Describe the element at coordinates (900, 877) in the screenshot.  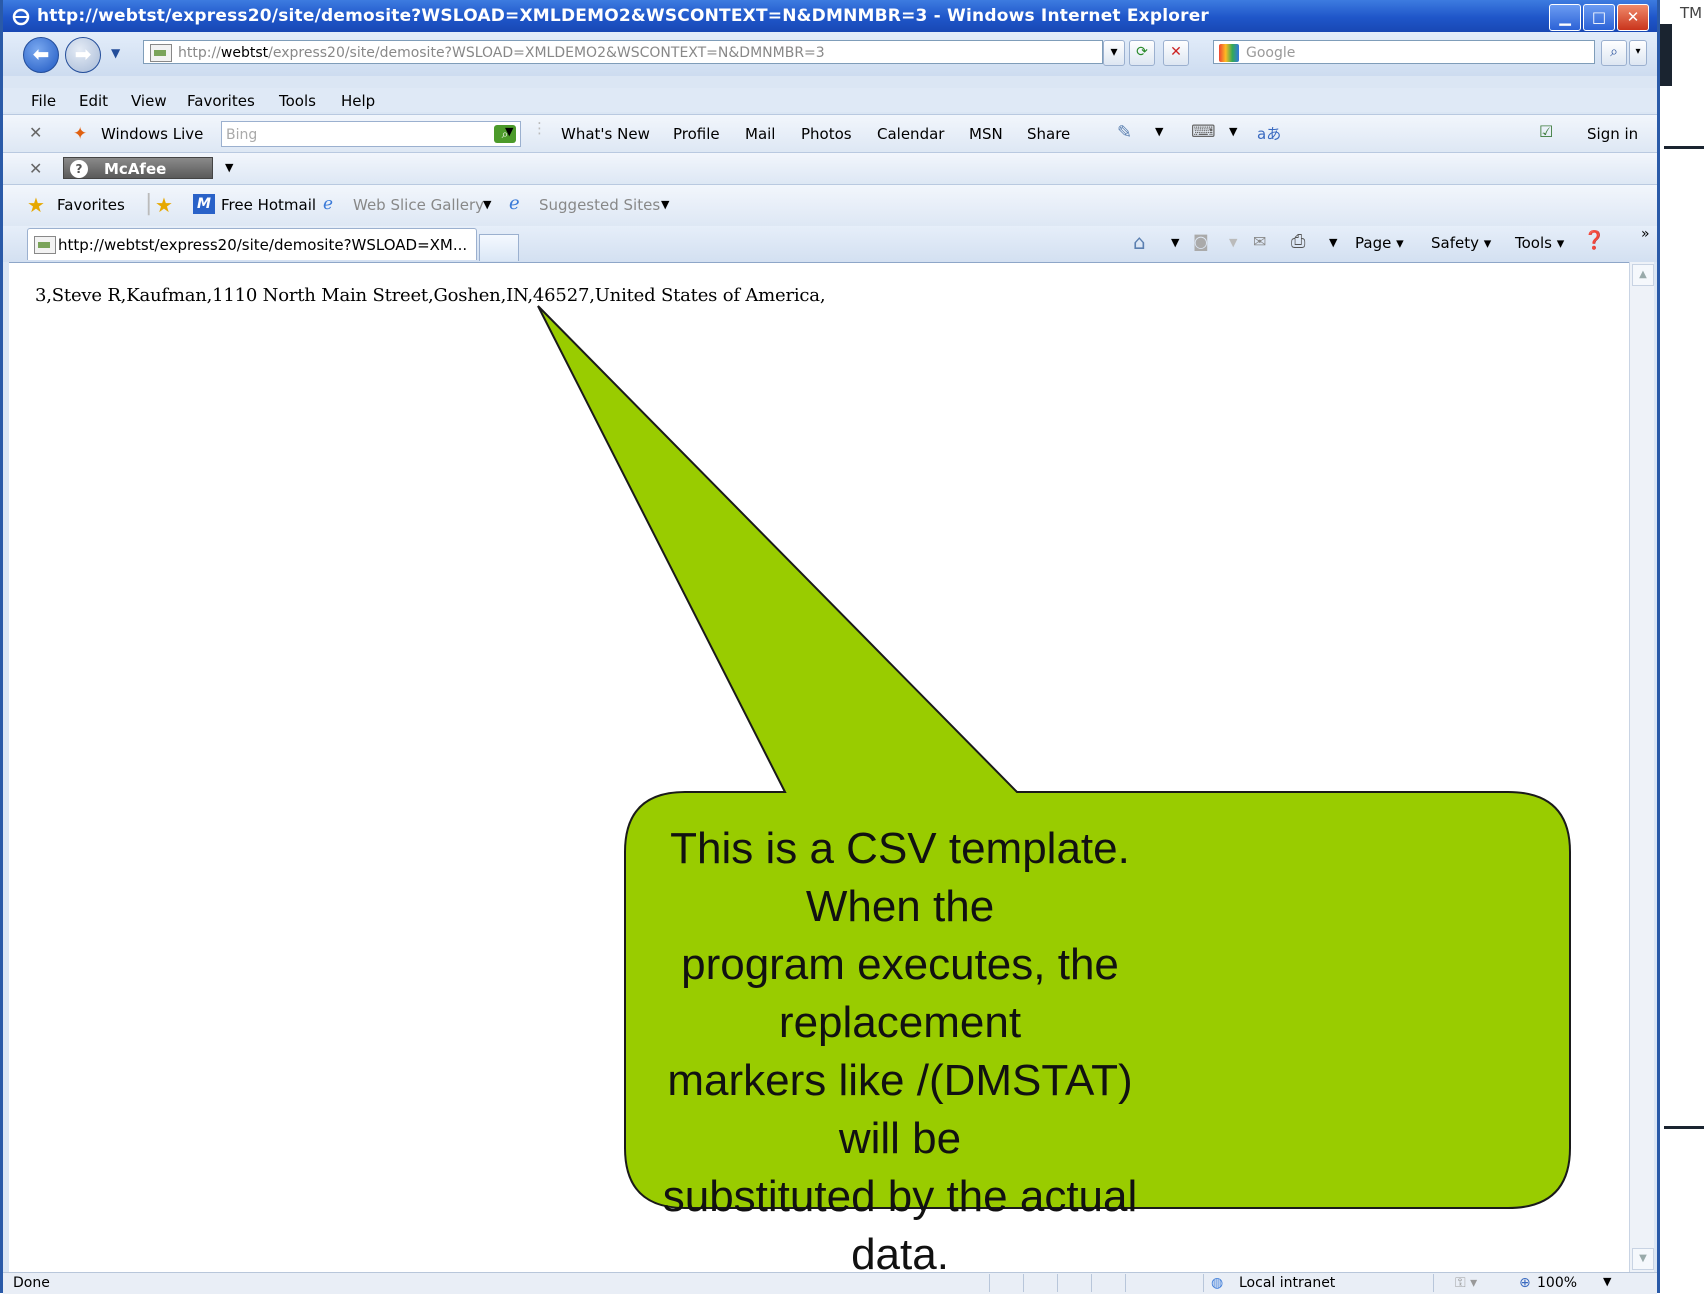
I see `callout-line-1: This is a CSV template. When the` at that location.